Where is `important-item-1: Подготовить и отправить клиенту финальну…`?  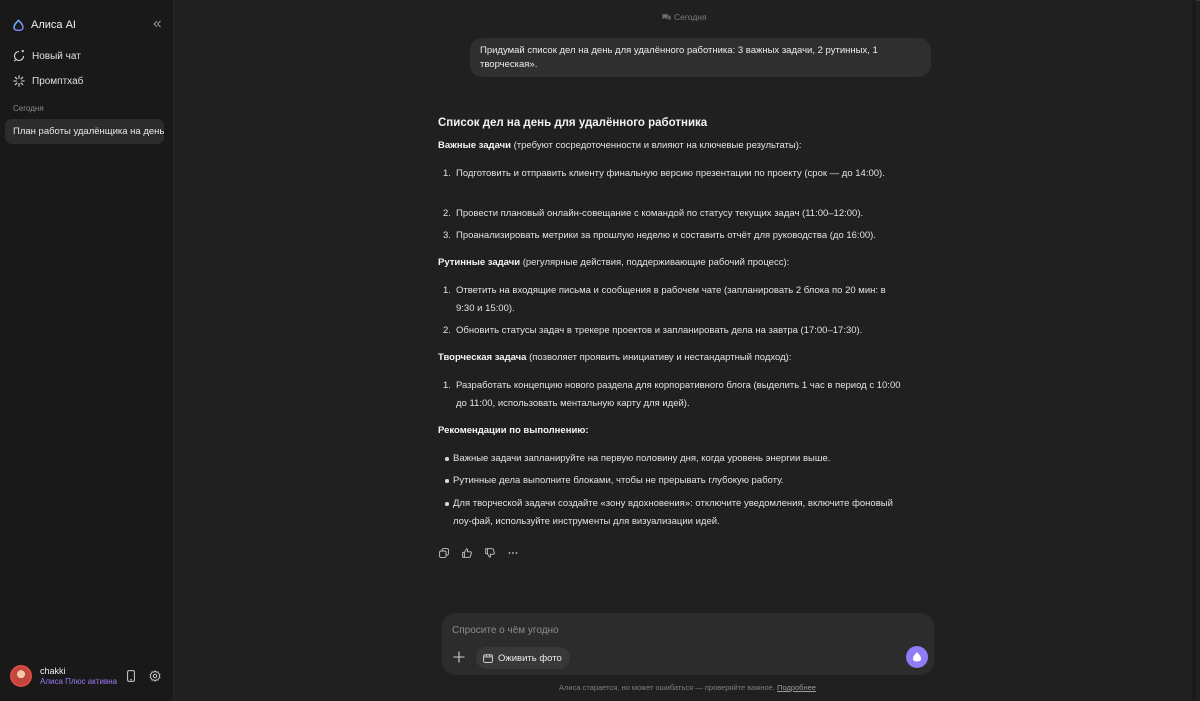 important-item-1: Подготовить и отправить клиенту финальну… is located at coordinates (670, 173).